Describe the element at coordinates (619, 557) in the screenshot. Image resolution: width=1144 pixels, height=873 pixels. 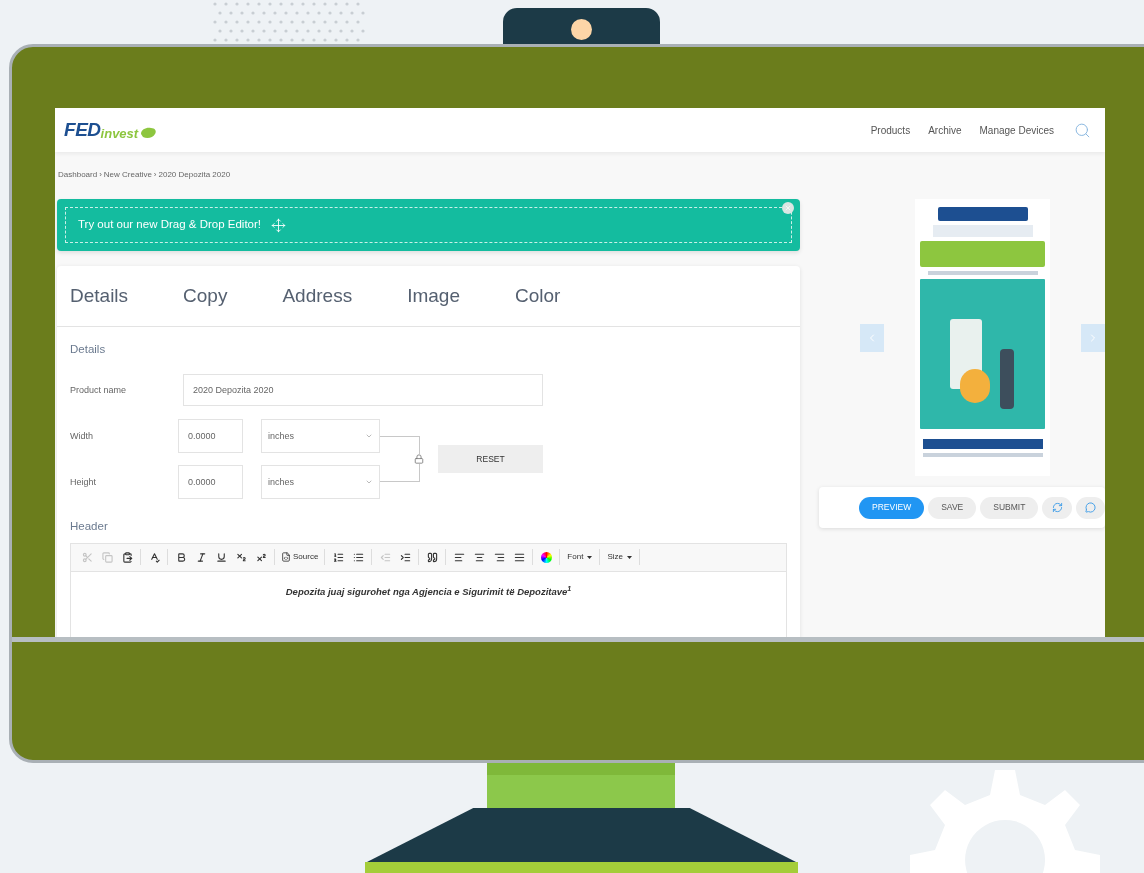
I see `dropdown-button: Size` at that location.